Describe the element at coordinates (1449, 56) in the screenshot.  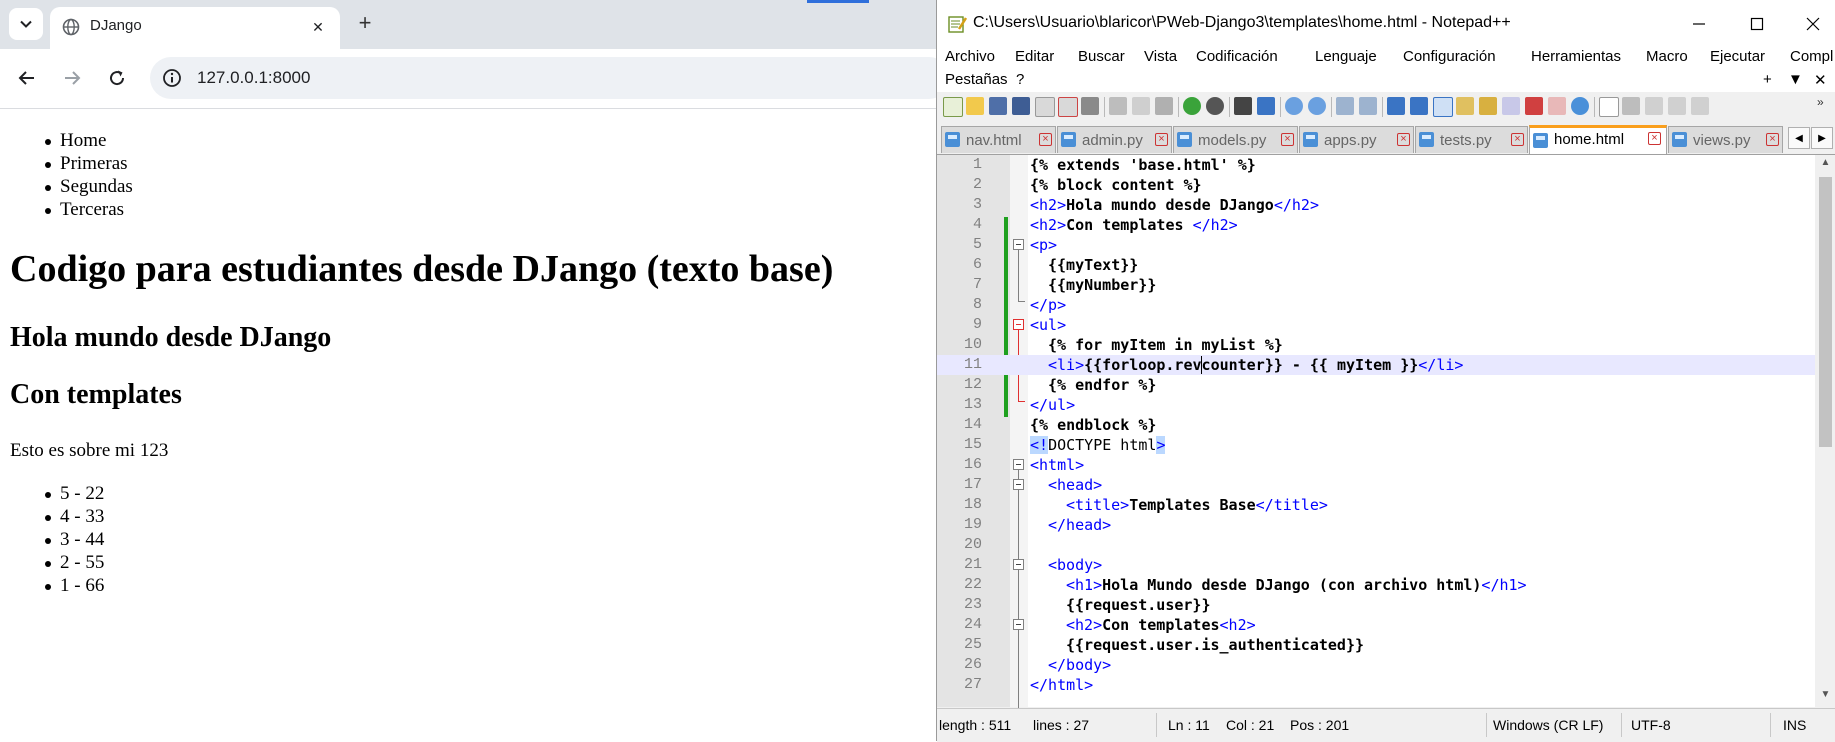
I see `menu-configuracion: Configuración` at that location.